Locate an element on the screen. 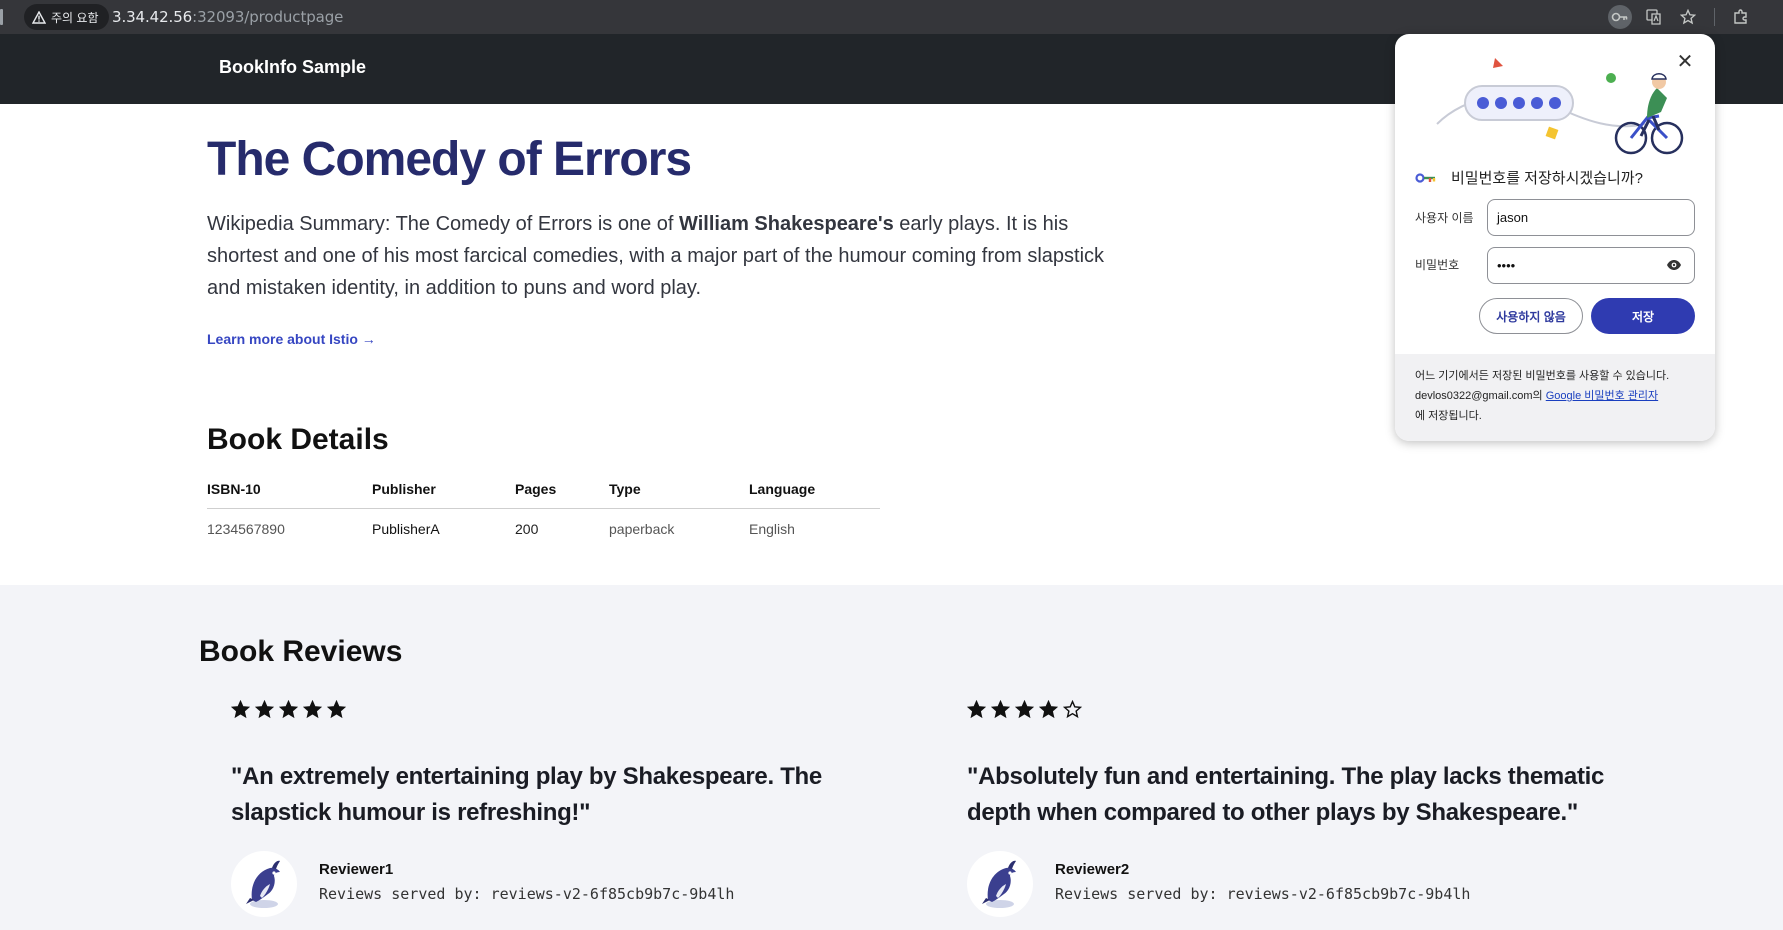 This screenshot has width=1783, height=930. password-field: •••• is located at coordinates (1591, 265).